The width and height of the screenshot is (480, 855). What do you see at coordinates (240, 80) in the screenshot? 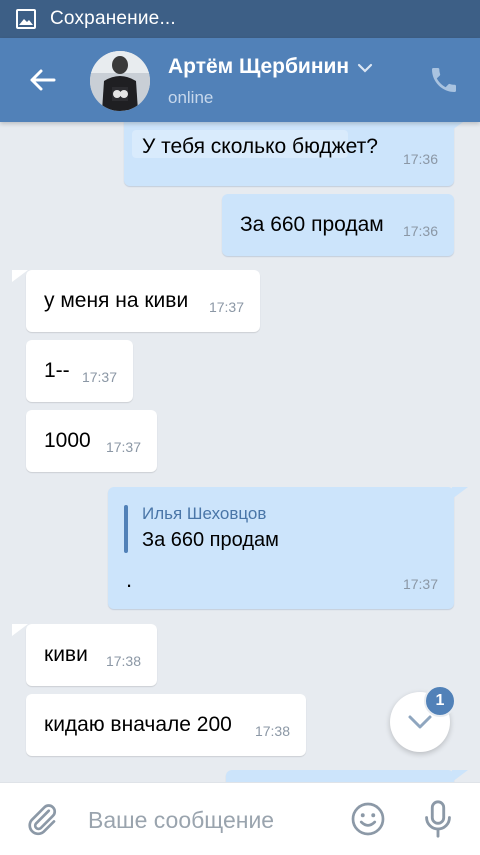
I see `chat-header: Артём Щербинин online` at bounding box center [240, 80].